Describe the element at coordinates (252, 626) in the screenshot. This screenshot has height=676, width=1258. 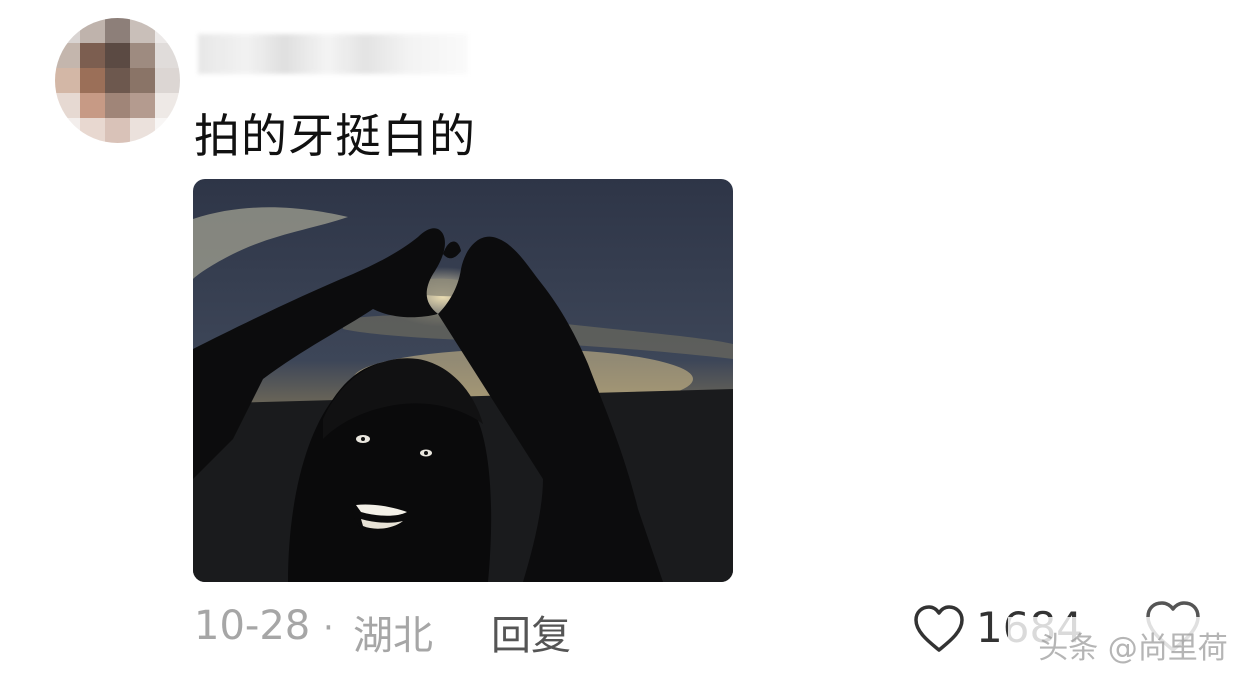
I see `comment-date: 10-28` at that location.